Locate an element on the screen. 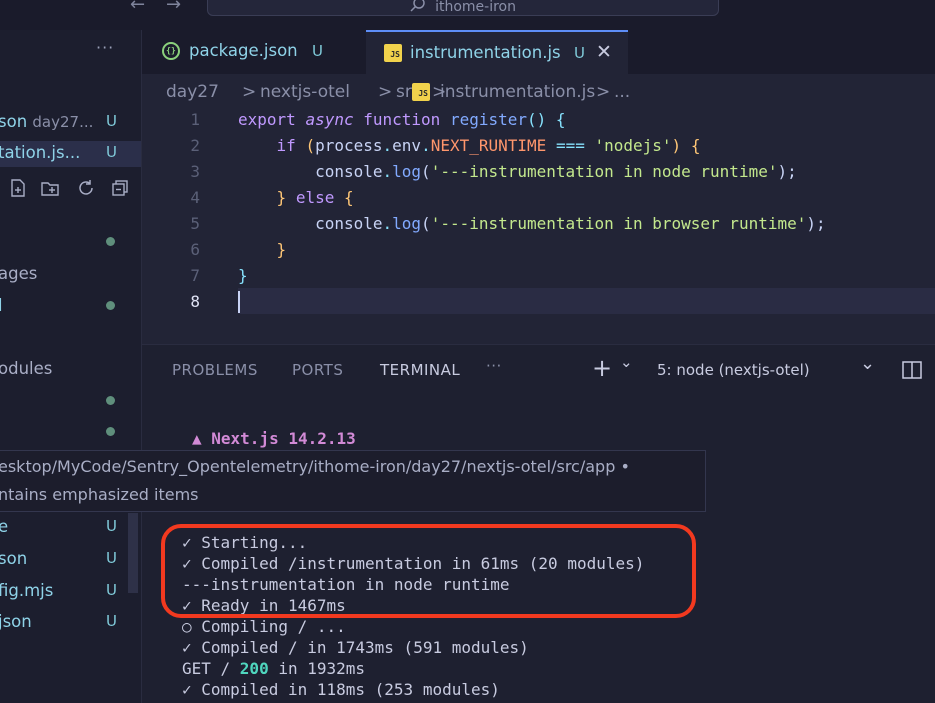  token: === is located at coordinates (570, 145).